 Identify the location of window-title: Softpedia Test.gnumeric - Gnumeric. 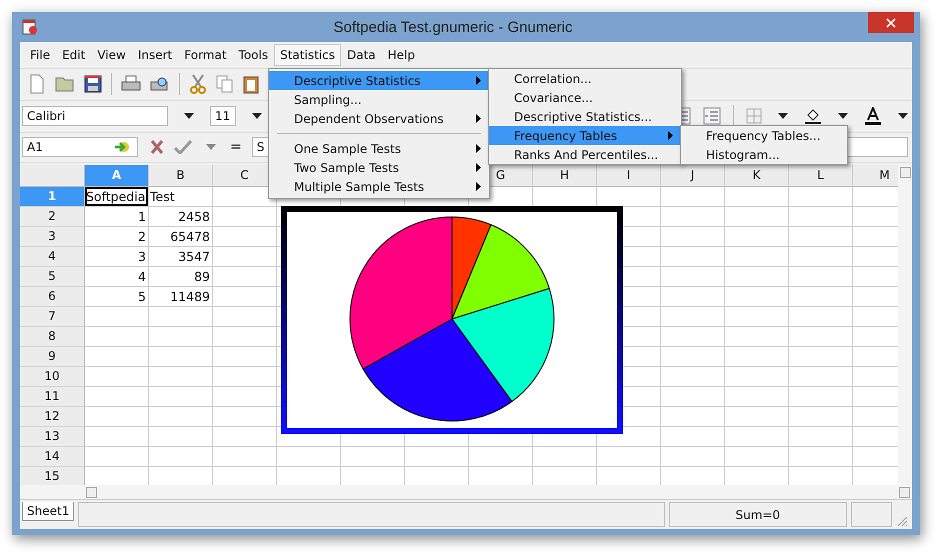
(453, 27).